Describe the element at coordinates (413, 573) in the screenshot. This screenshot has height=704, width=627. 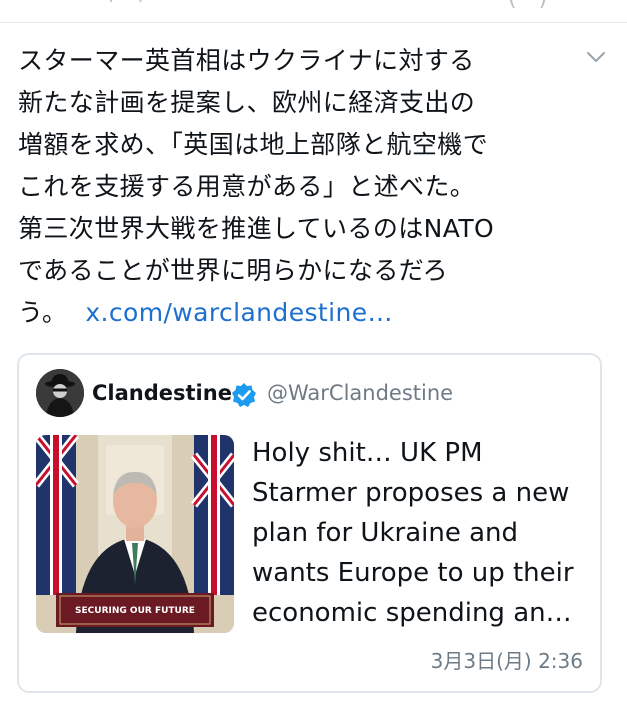
I see `quoted-text-line: wants Europe to up their` at that location.